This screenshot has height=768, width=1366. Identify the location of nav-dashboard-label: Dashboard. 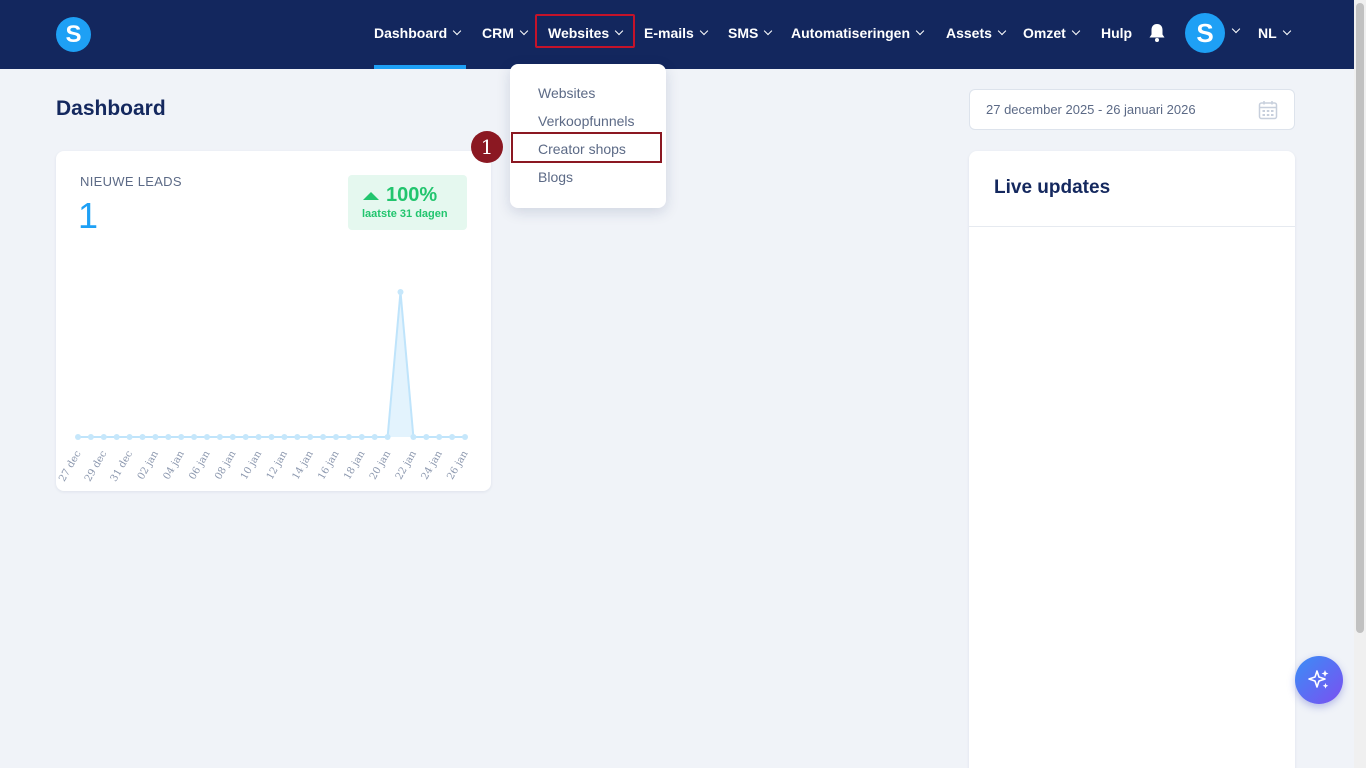
(411, 33).